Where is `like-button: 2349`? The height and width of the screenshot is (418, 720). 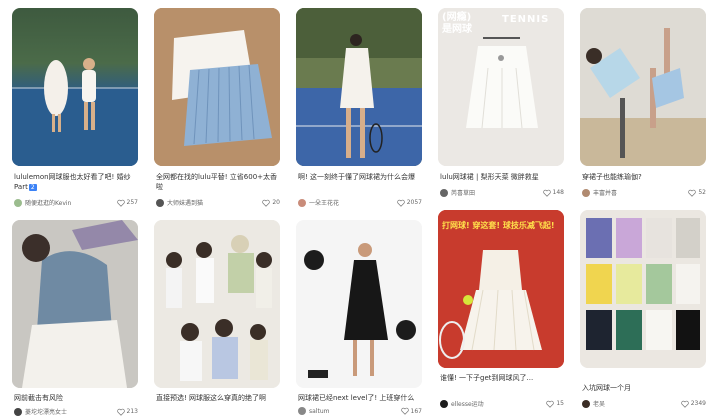 like-button: 2349 is located at coordinates (693, 404).